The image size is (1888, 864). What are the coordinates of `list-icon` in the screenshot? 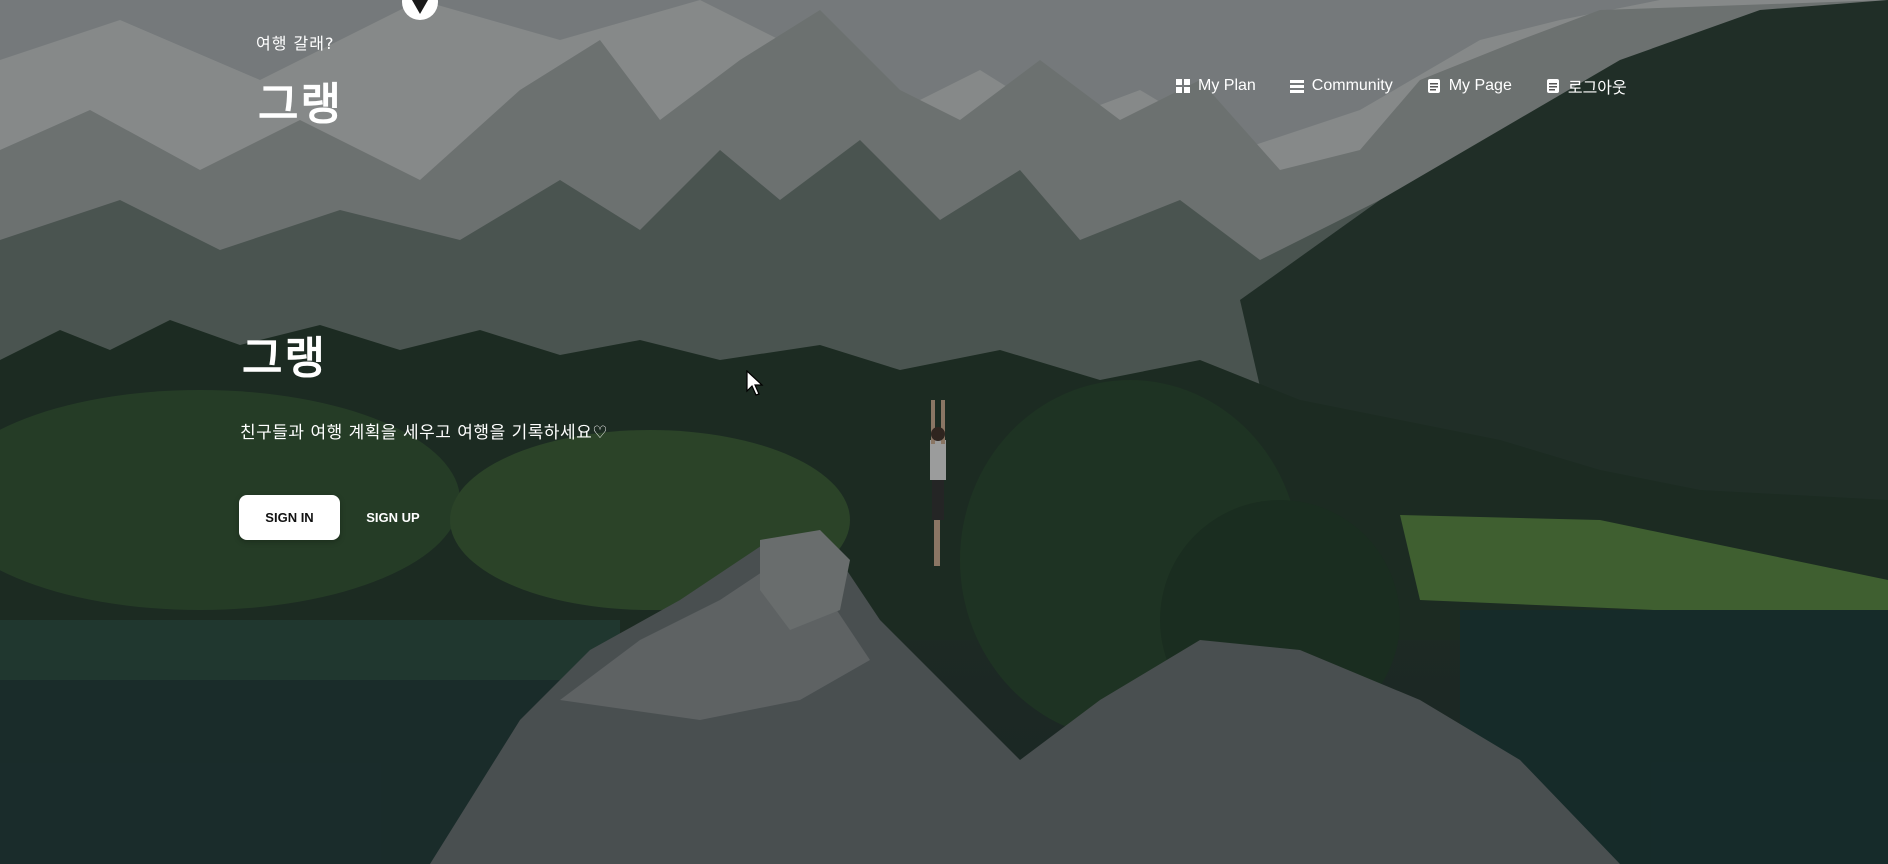 It's located at (1296, 86).